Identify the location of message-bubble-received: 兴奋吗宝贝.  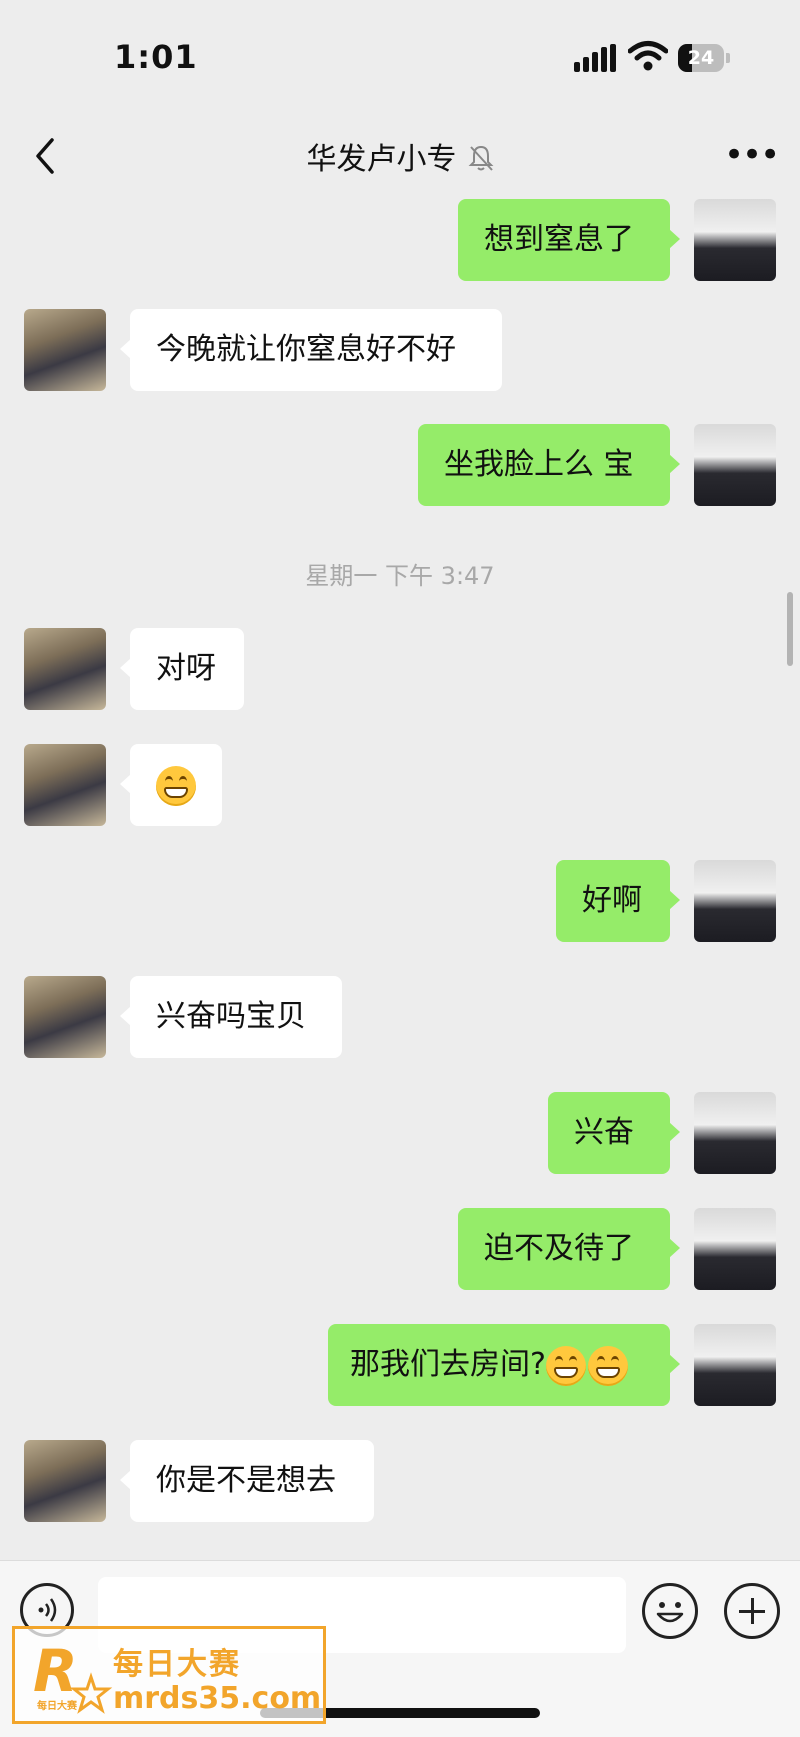
(231, 1017).